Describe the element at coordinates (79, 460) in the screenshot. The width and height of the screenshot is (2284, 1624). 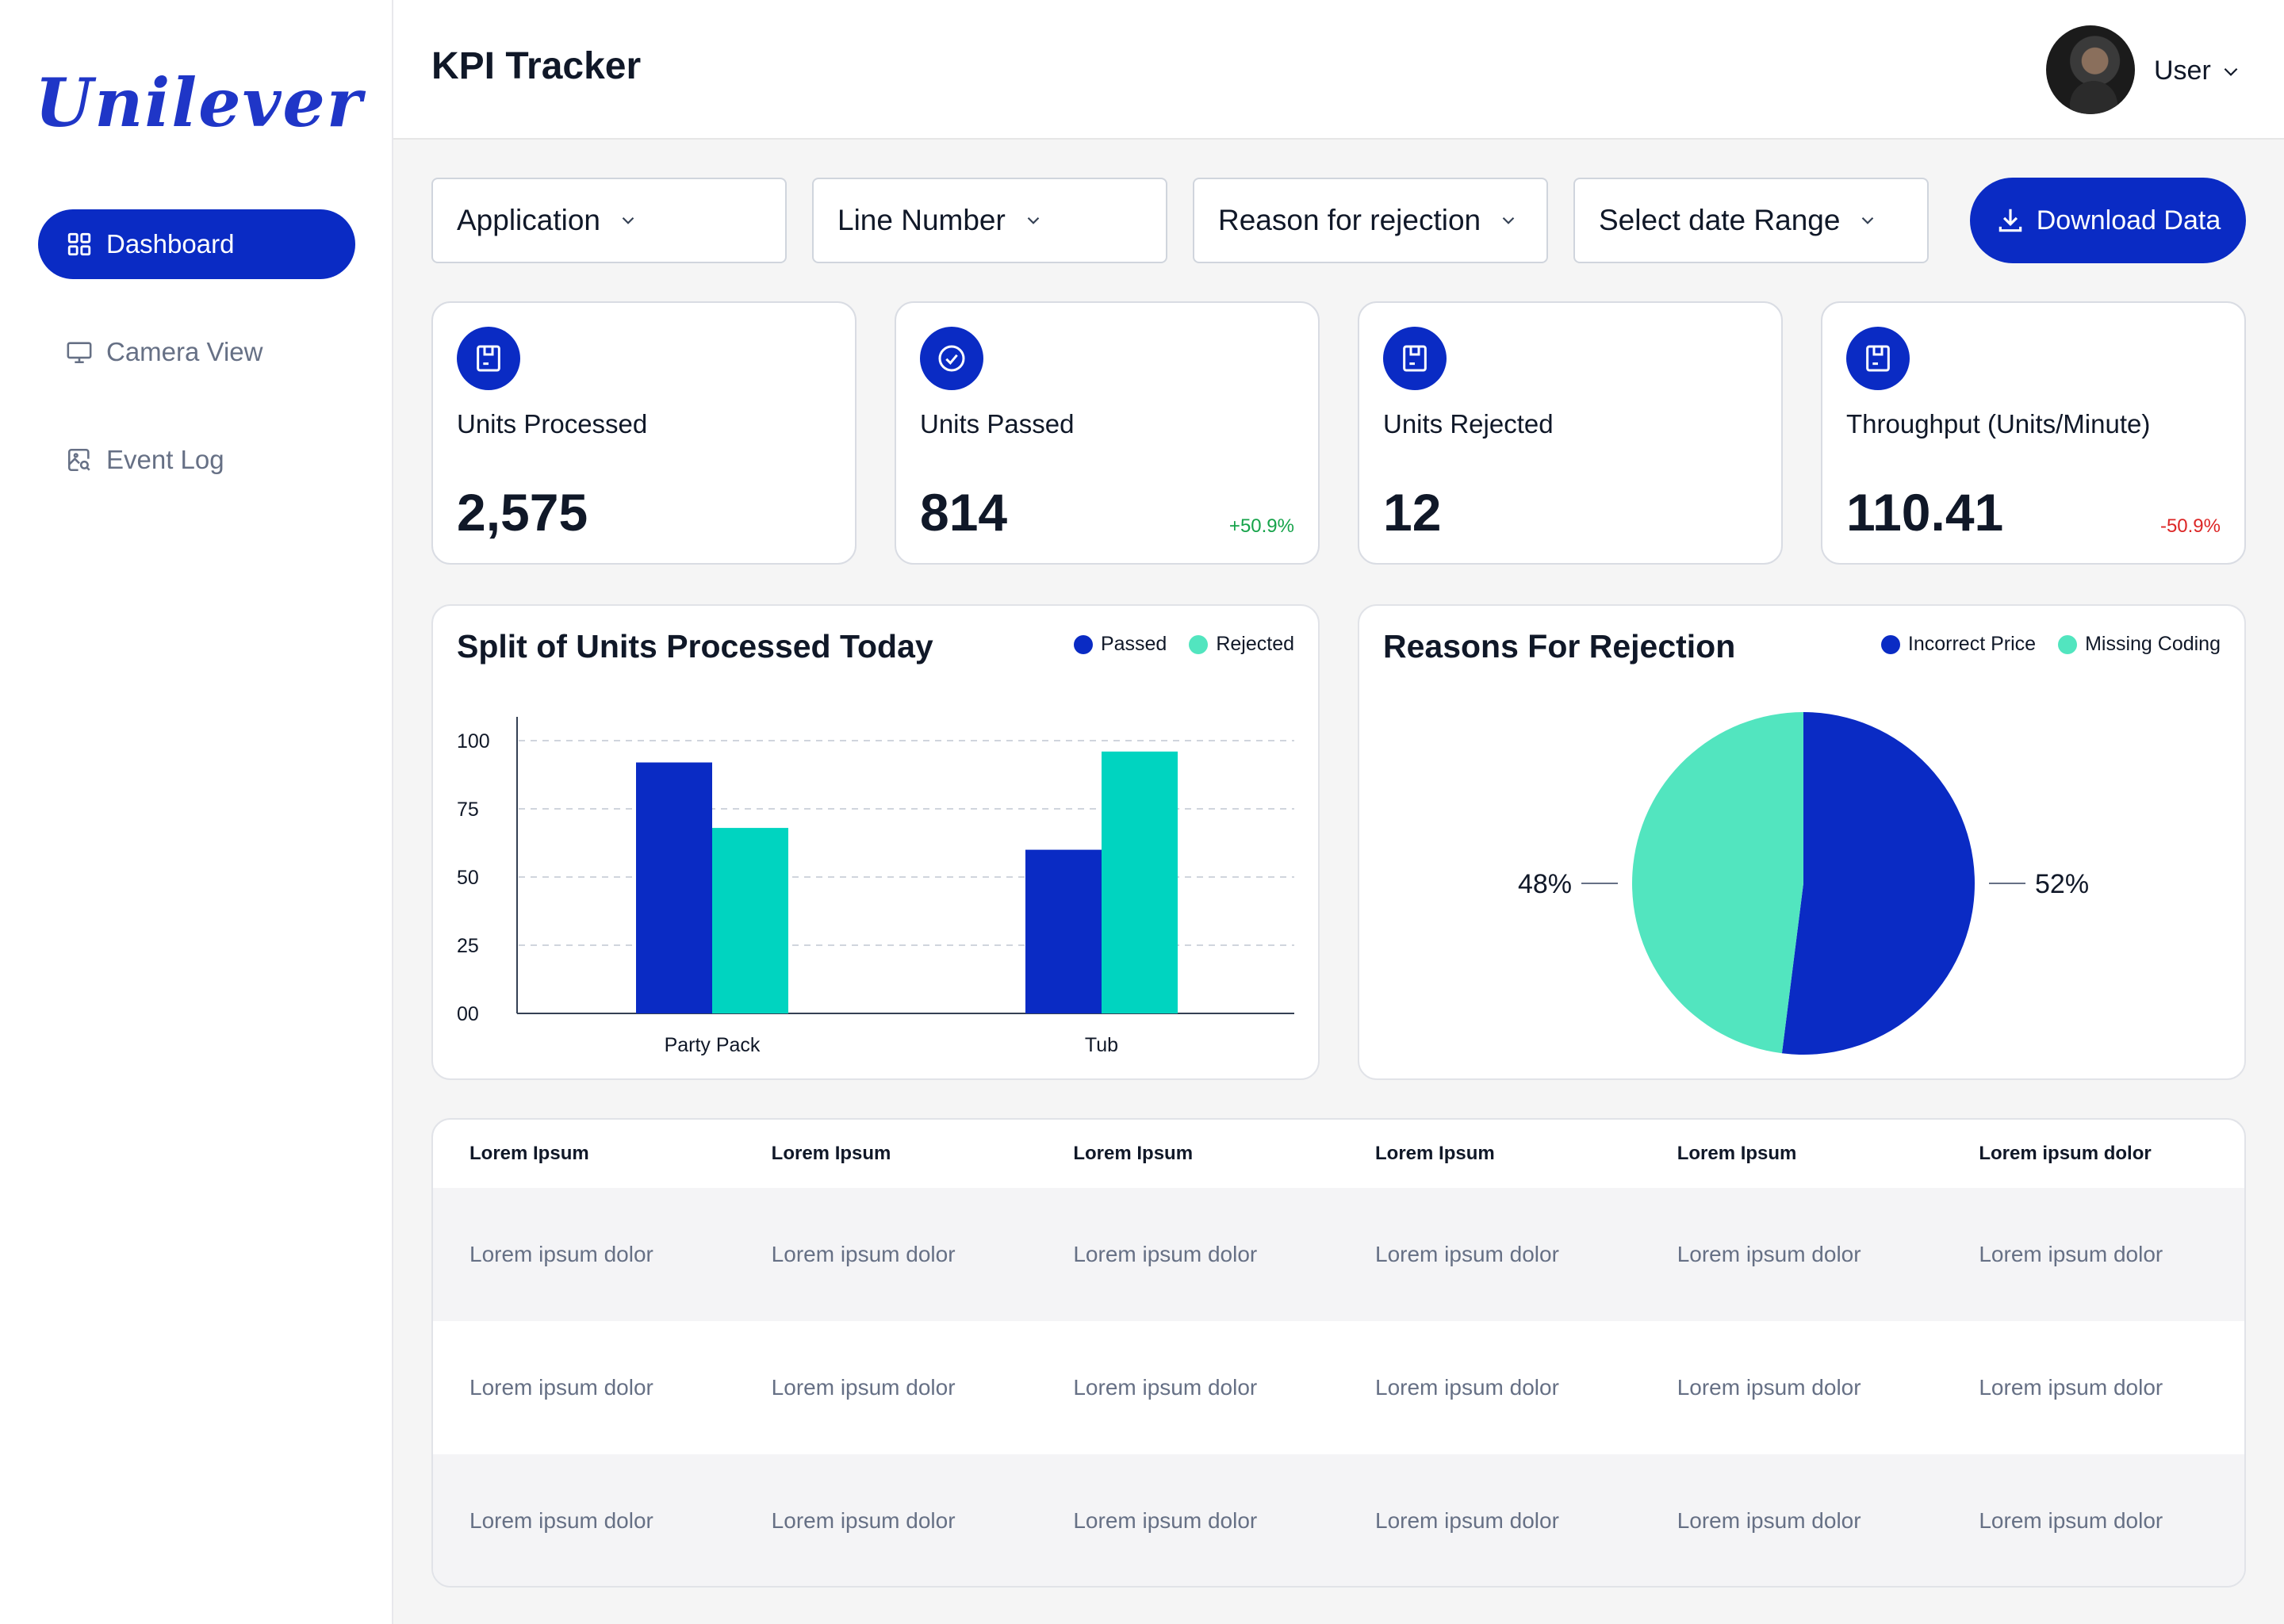
I see `image-search-icon` at that location.